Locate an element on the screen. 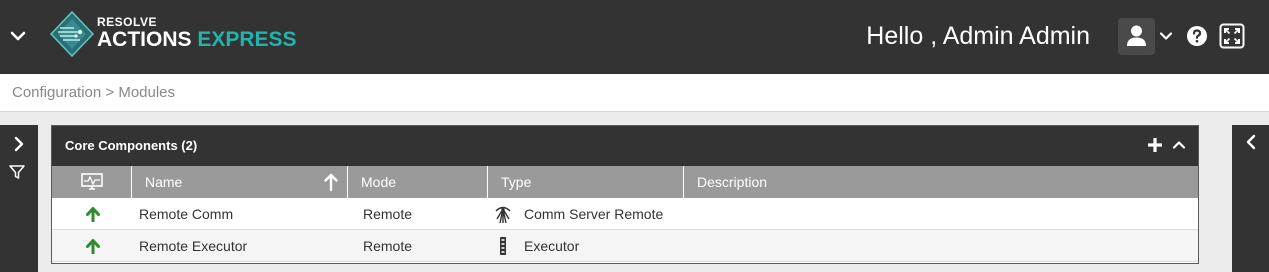  filter-icon is located at coordinates (17, 172).